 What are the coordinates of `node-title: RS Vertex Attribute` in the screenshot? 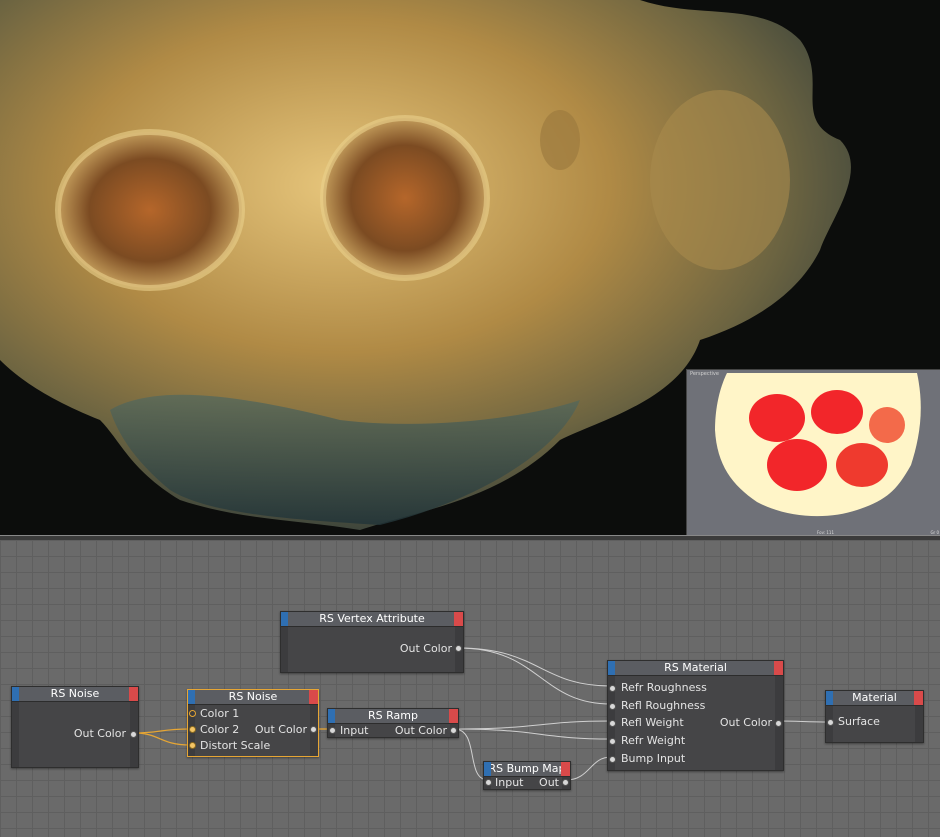 It's located at (372, 618).